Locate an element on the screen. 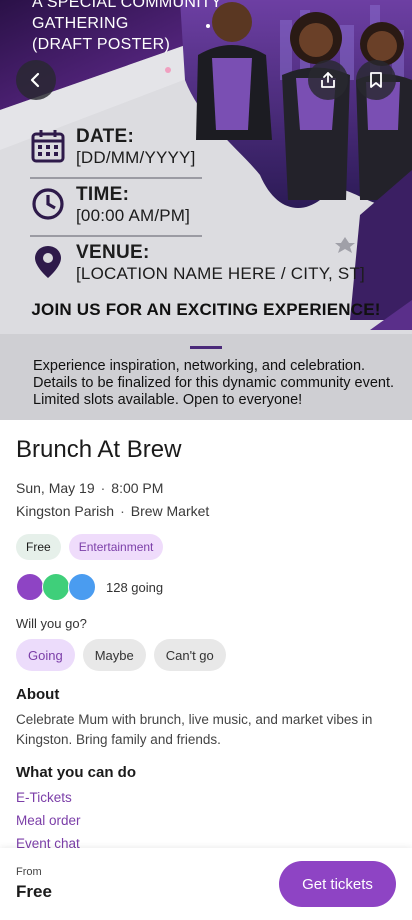 This screenshot has width=412, height=920. bookmark-button is located at coordinates (376, 80).